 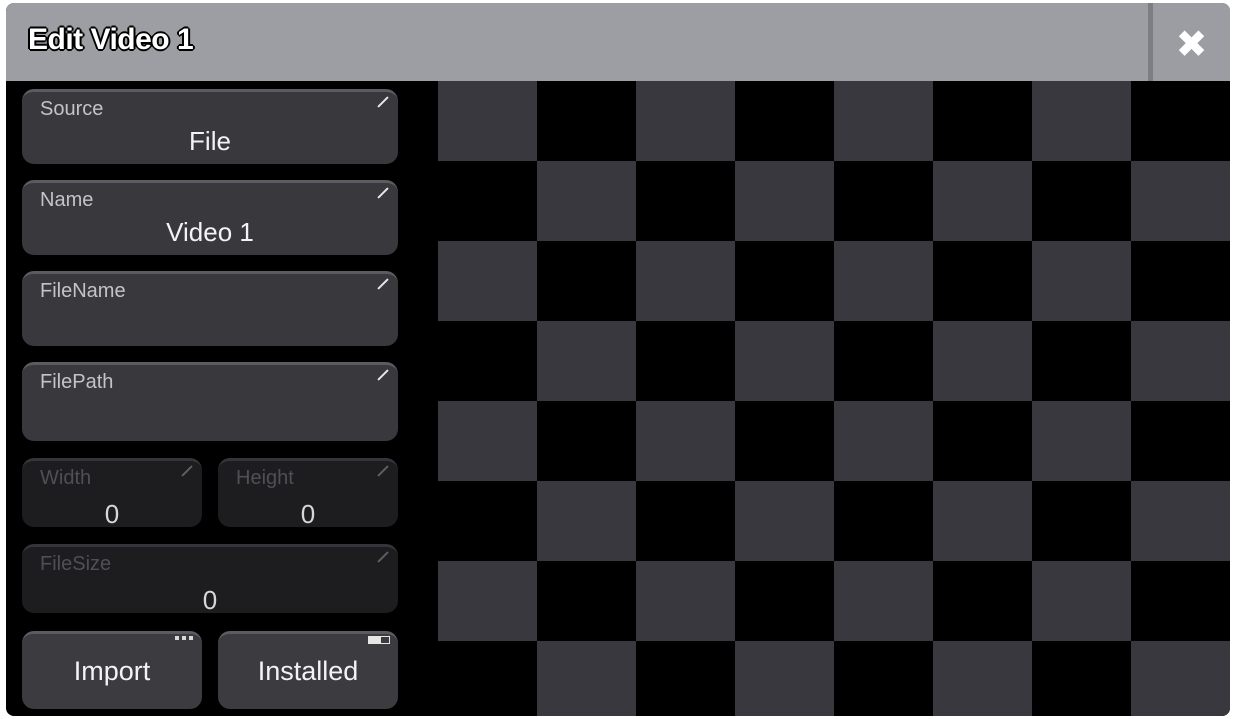 I want to click on name-label: Name, so click(x=67, y=200).